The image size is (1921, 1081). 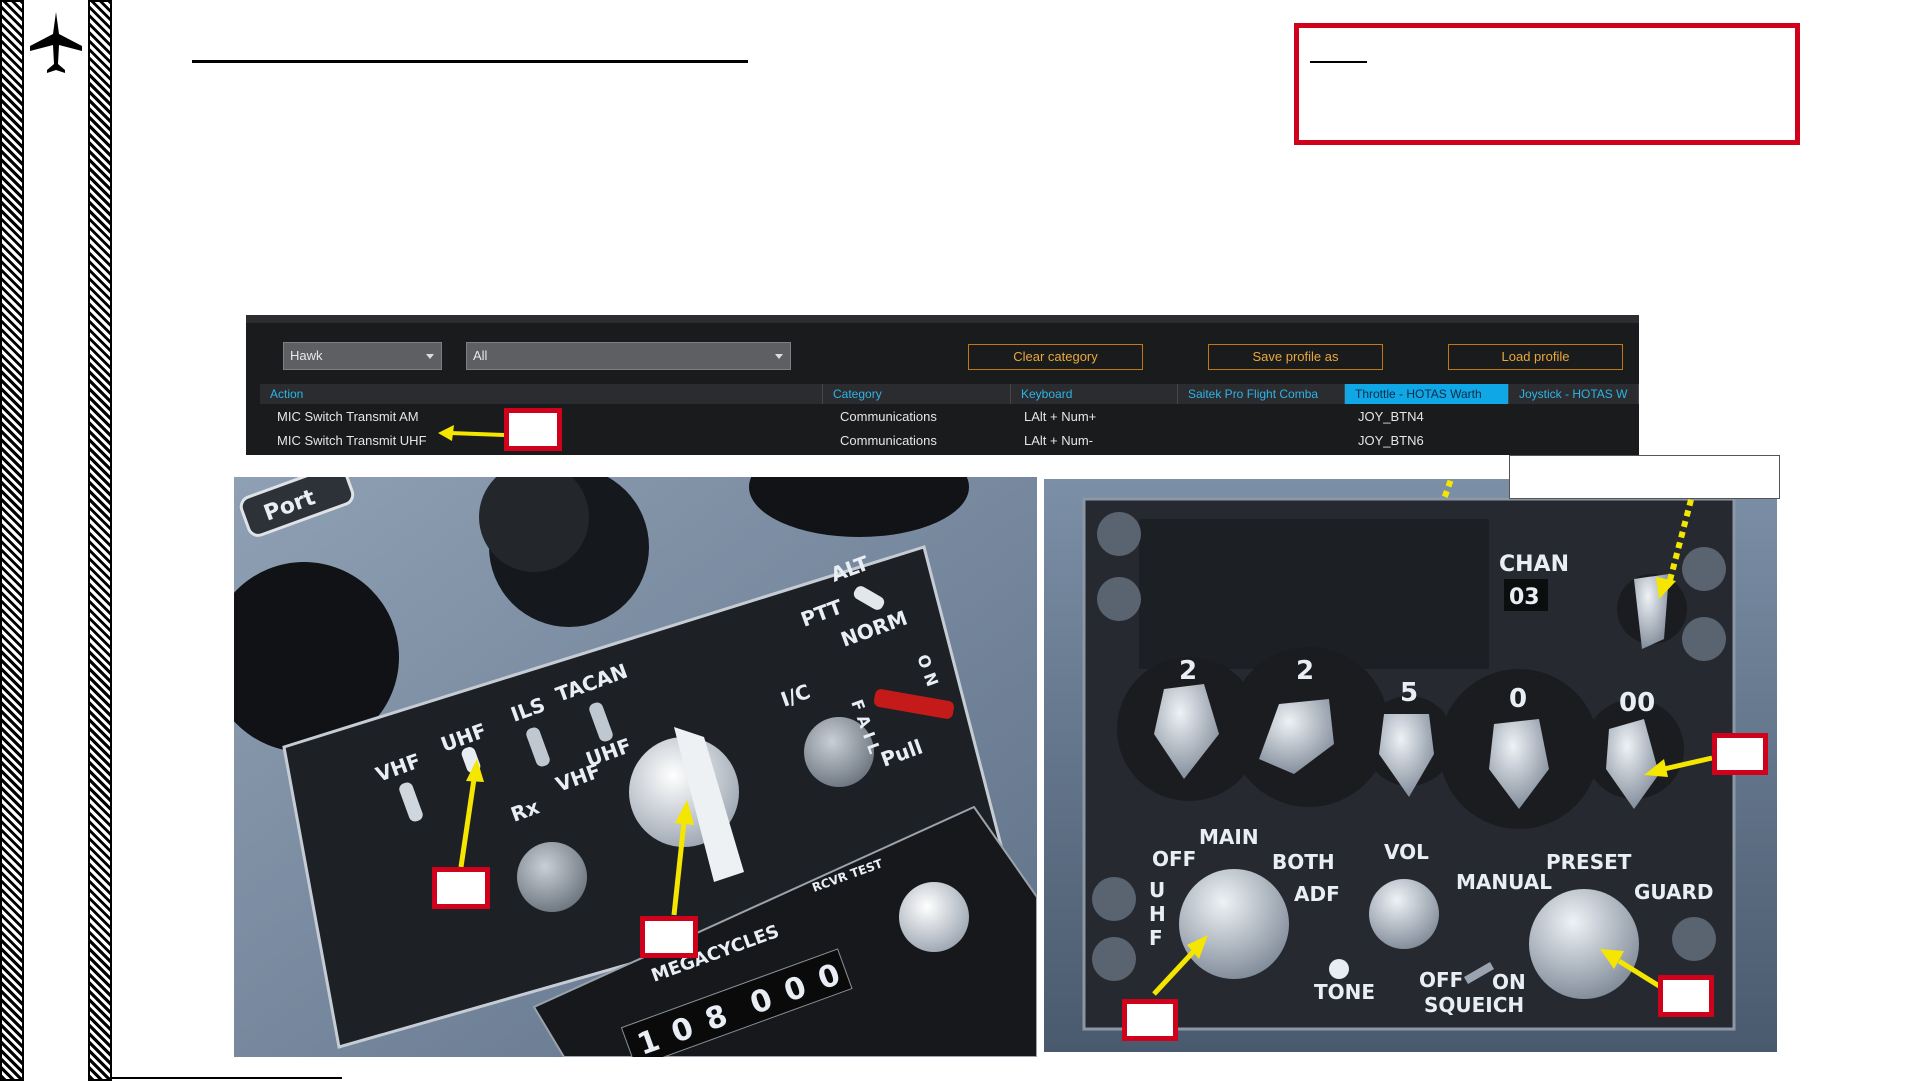 What do you see at coordinates (306, 355) in the screenshot?
I see `aircraft-dropdown-value: Hawk` at bounding box center [306, 355].